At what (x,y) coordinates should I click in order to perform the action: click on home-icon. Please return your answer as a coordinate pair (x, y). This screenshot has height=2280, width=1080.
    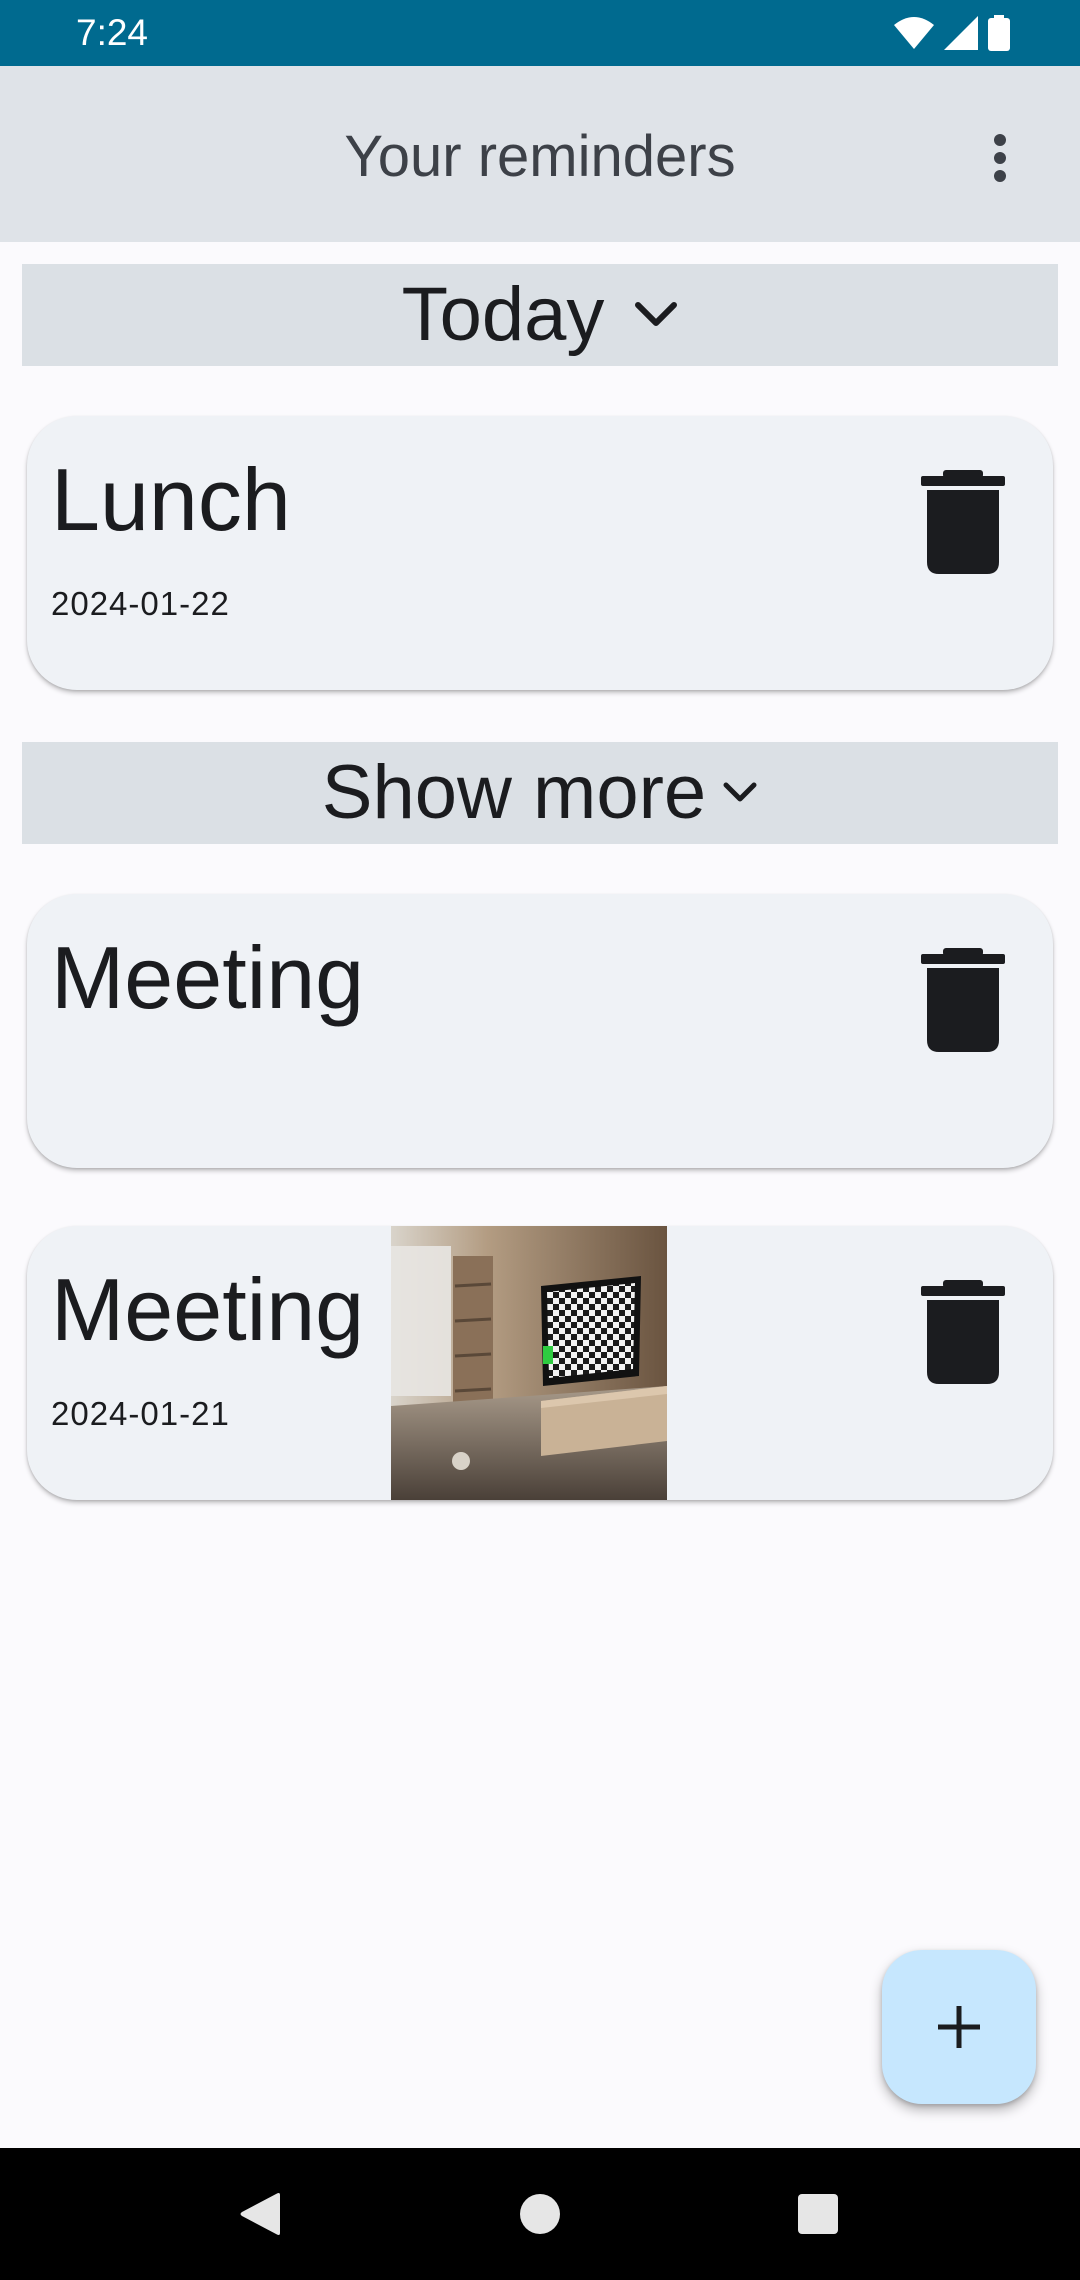
    Looking at the image, I should click on (540, 2214).